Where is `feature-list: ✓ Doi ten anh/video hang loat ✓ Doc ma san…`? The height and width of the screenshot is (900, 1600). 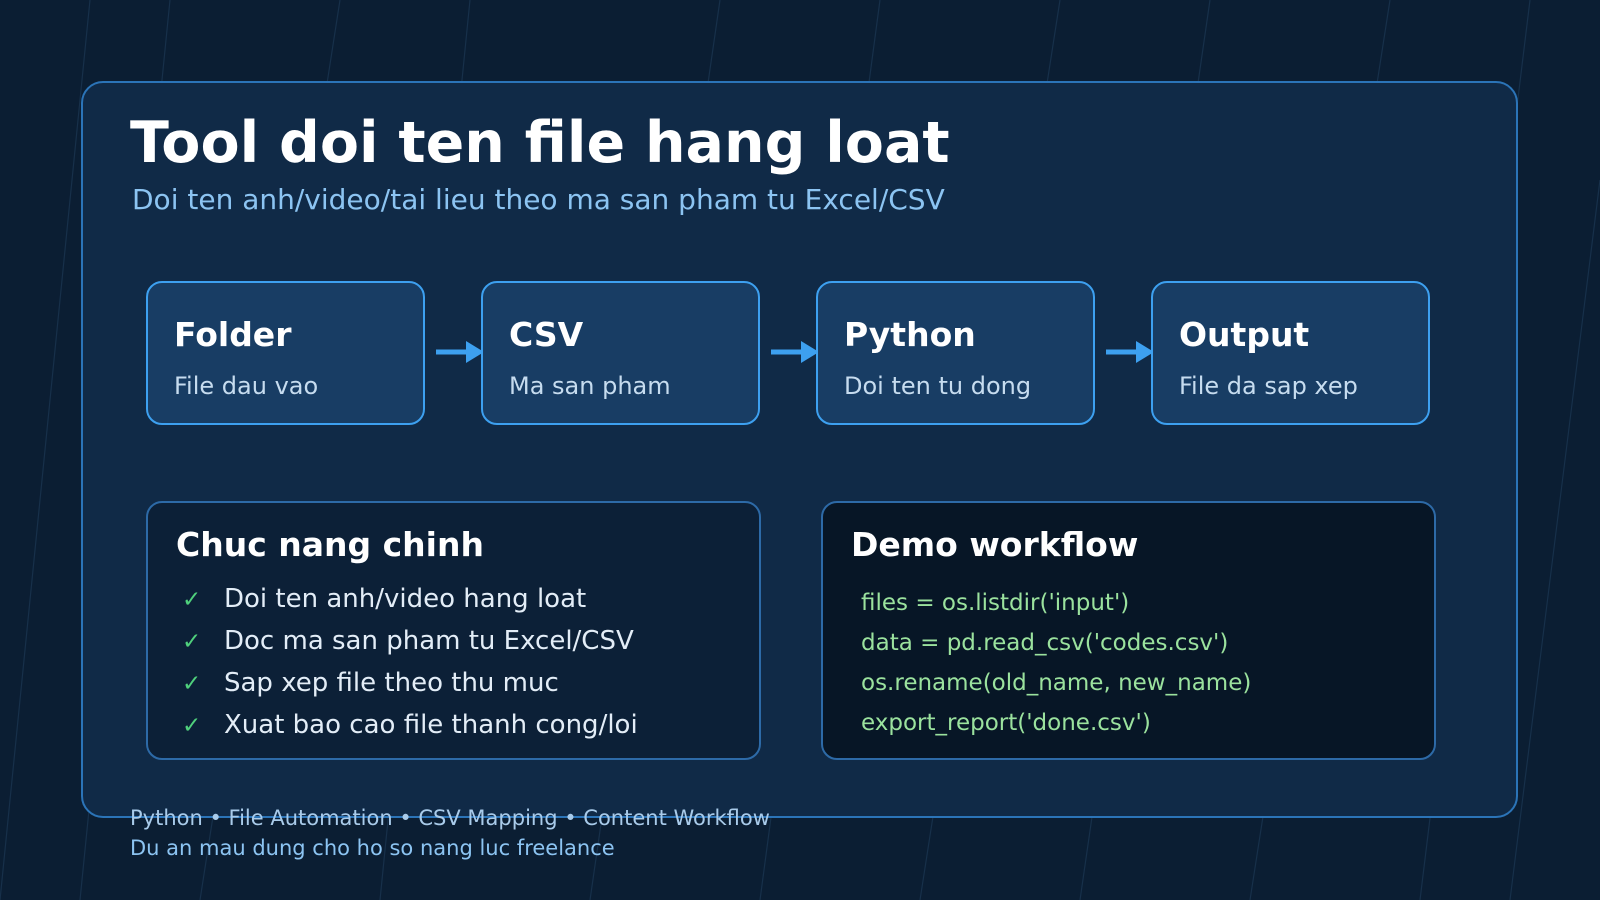
feature-list: ✓ Doi ten anh/video hang loat ✓ Doc ma san… is located at coordinates (410, 669).